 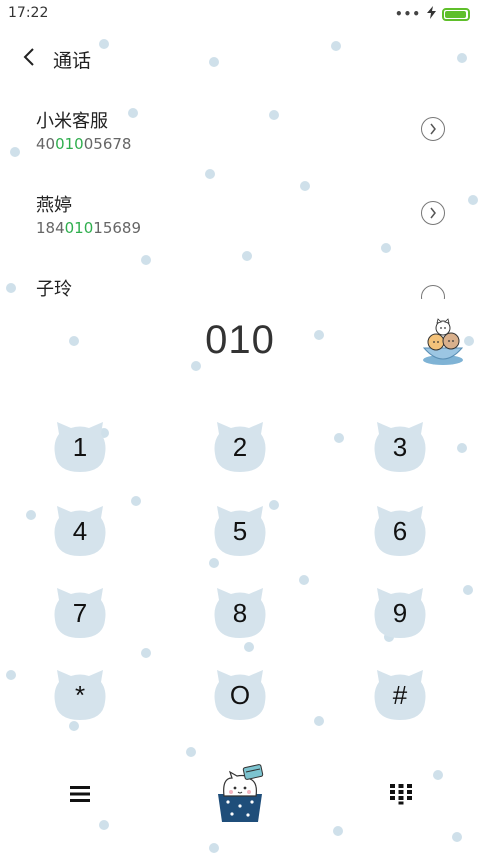 I want to click on cat-gift-icon, so click(x=241, y=793).